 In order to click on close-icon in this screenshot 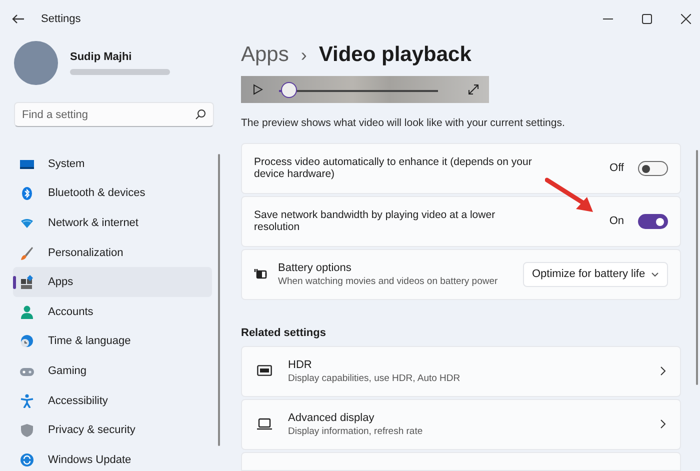, I will do `click(686, 19)`.